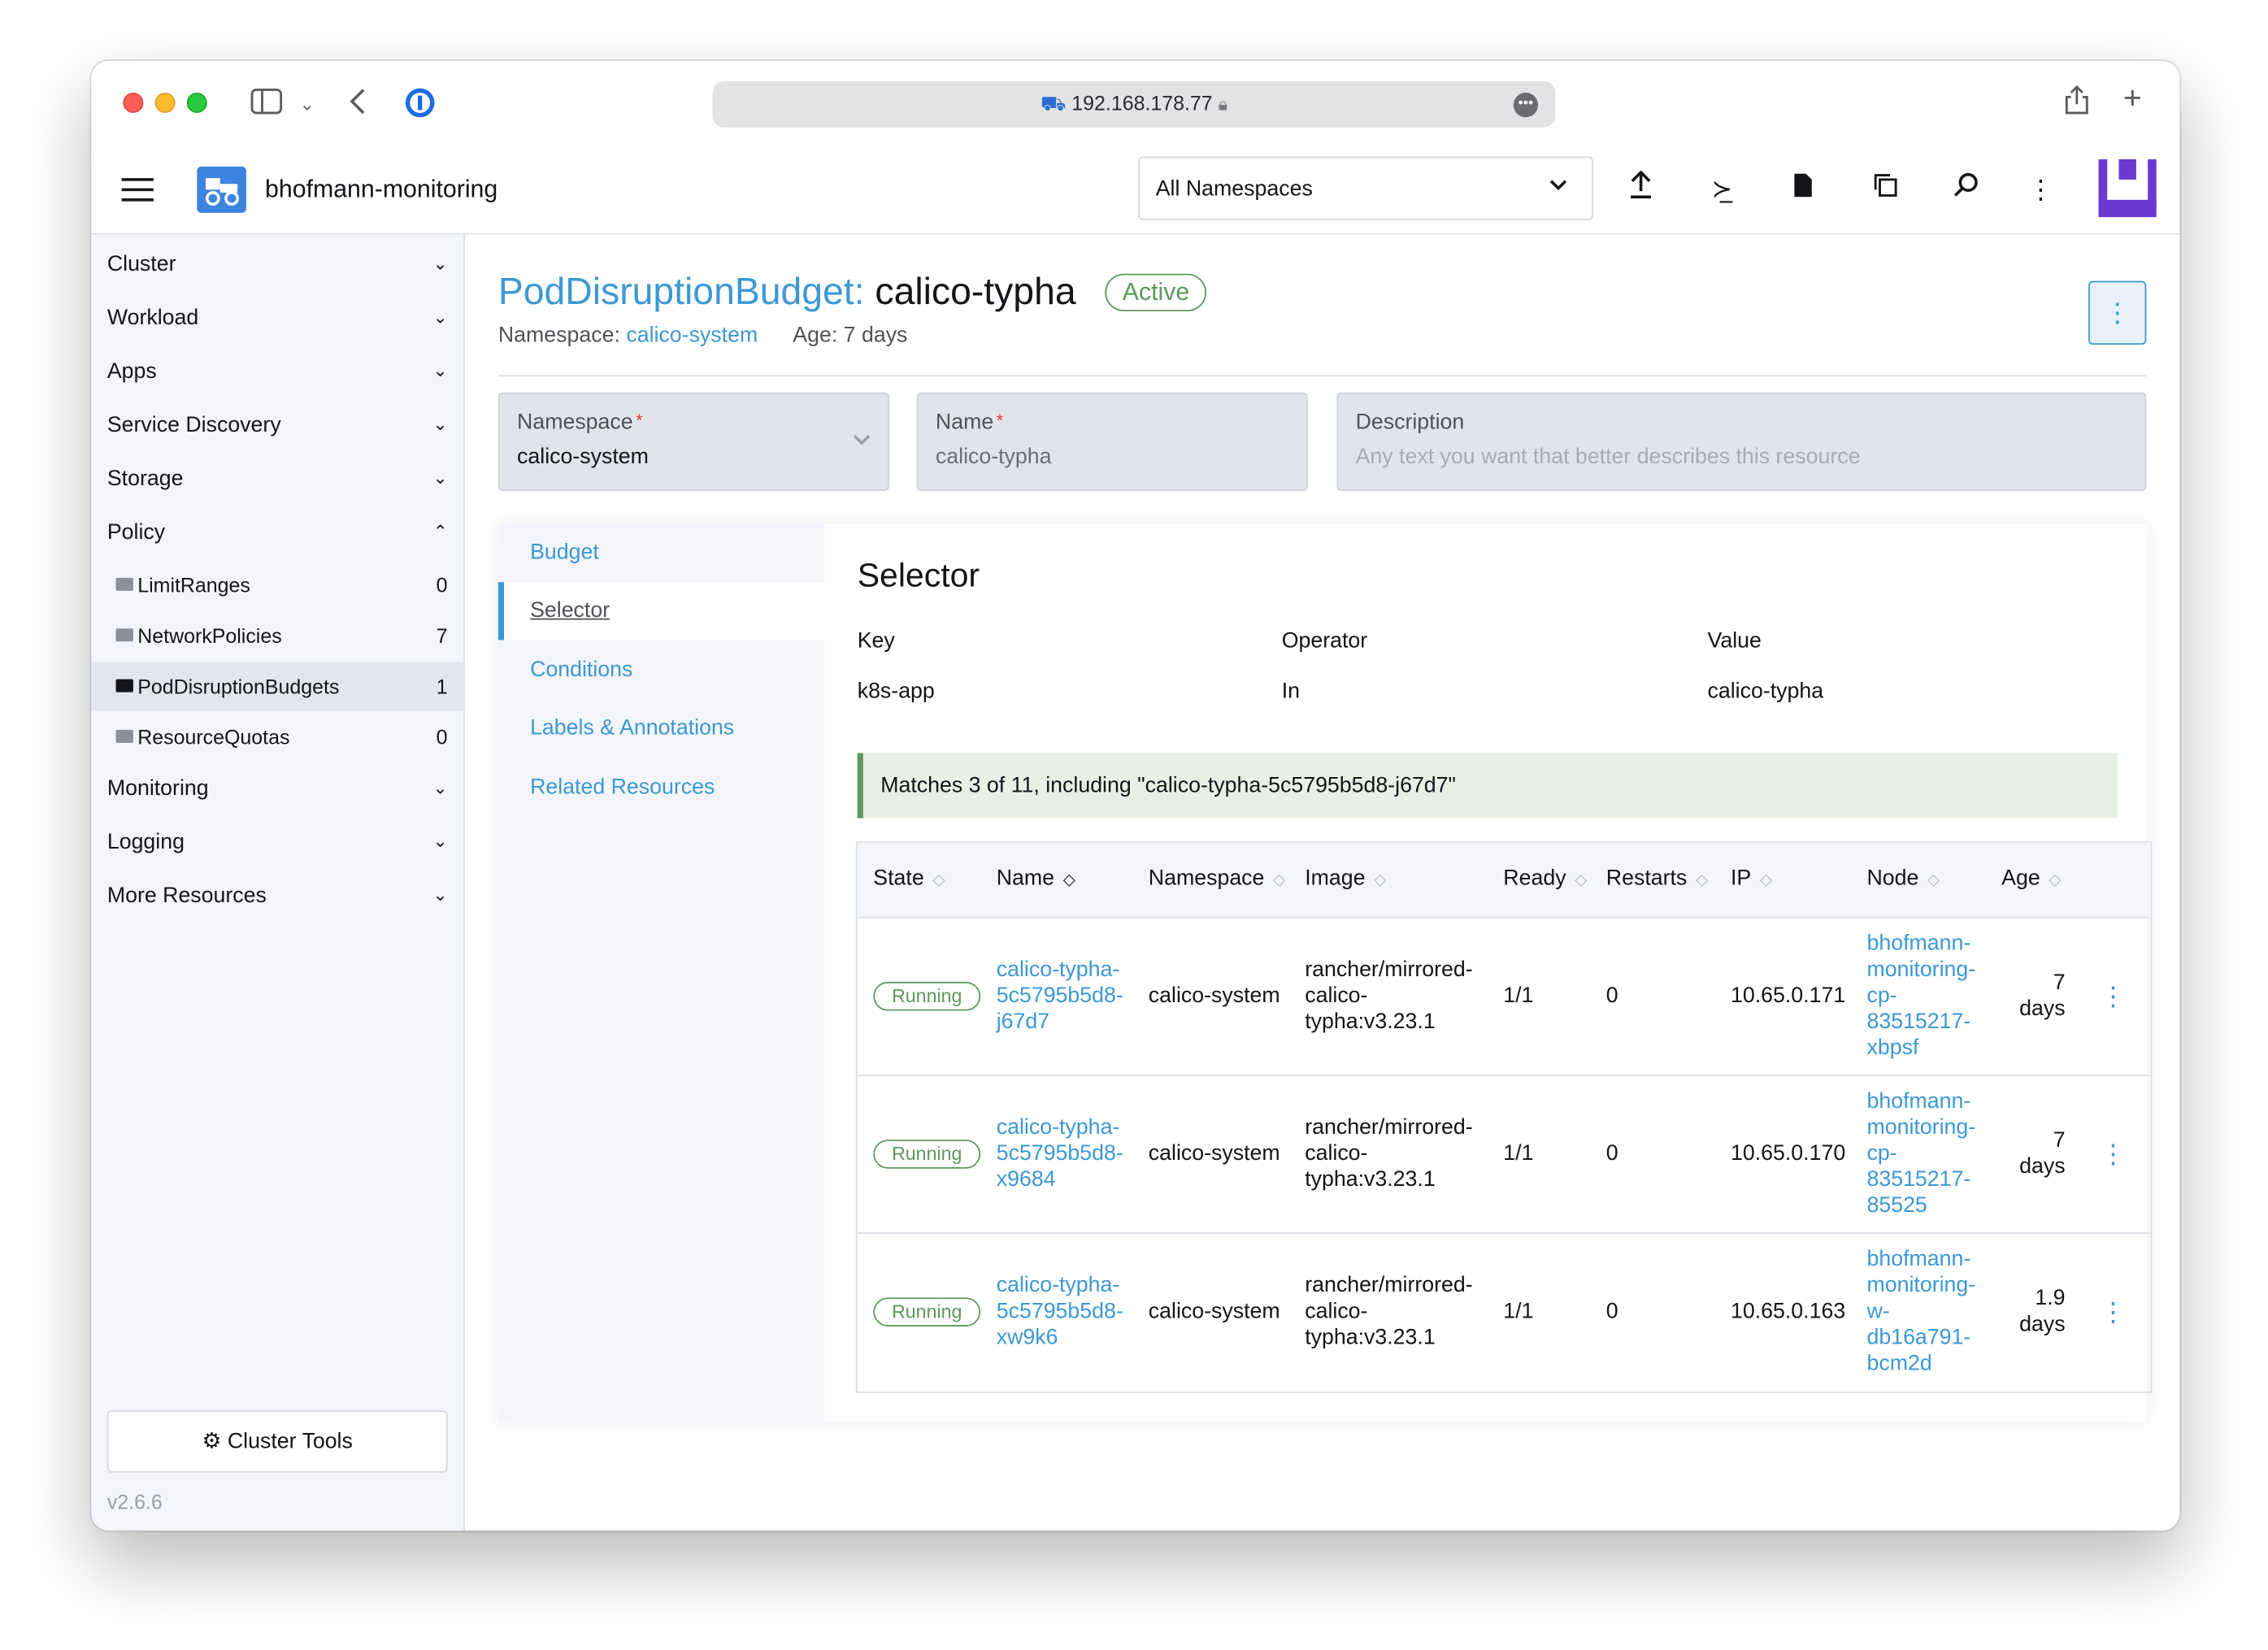  What do you see at coordinates (277, 1441) in the screenshot?
I see `cluster-tools-button: ⚙ Cluster Tools` at bounding box center [277, 1441].